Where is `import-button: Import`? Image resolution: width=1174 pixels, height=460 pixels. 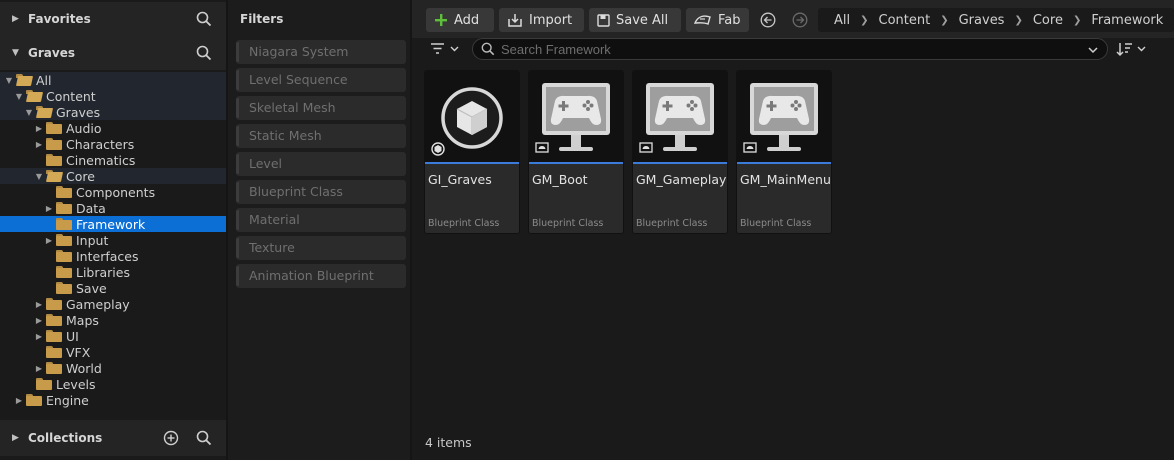 import-button: Import is located at coordinates (541, 20).